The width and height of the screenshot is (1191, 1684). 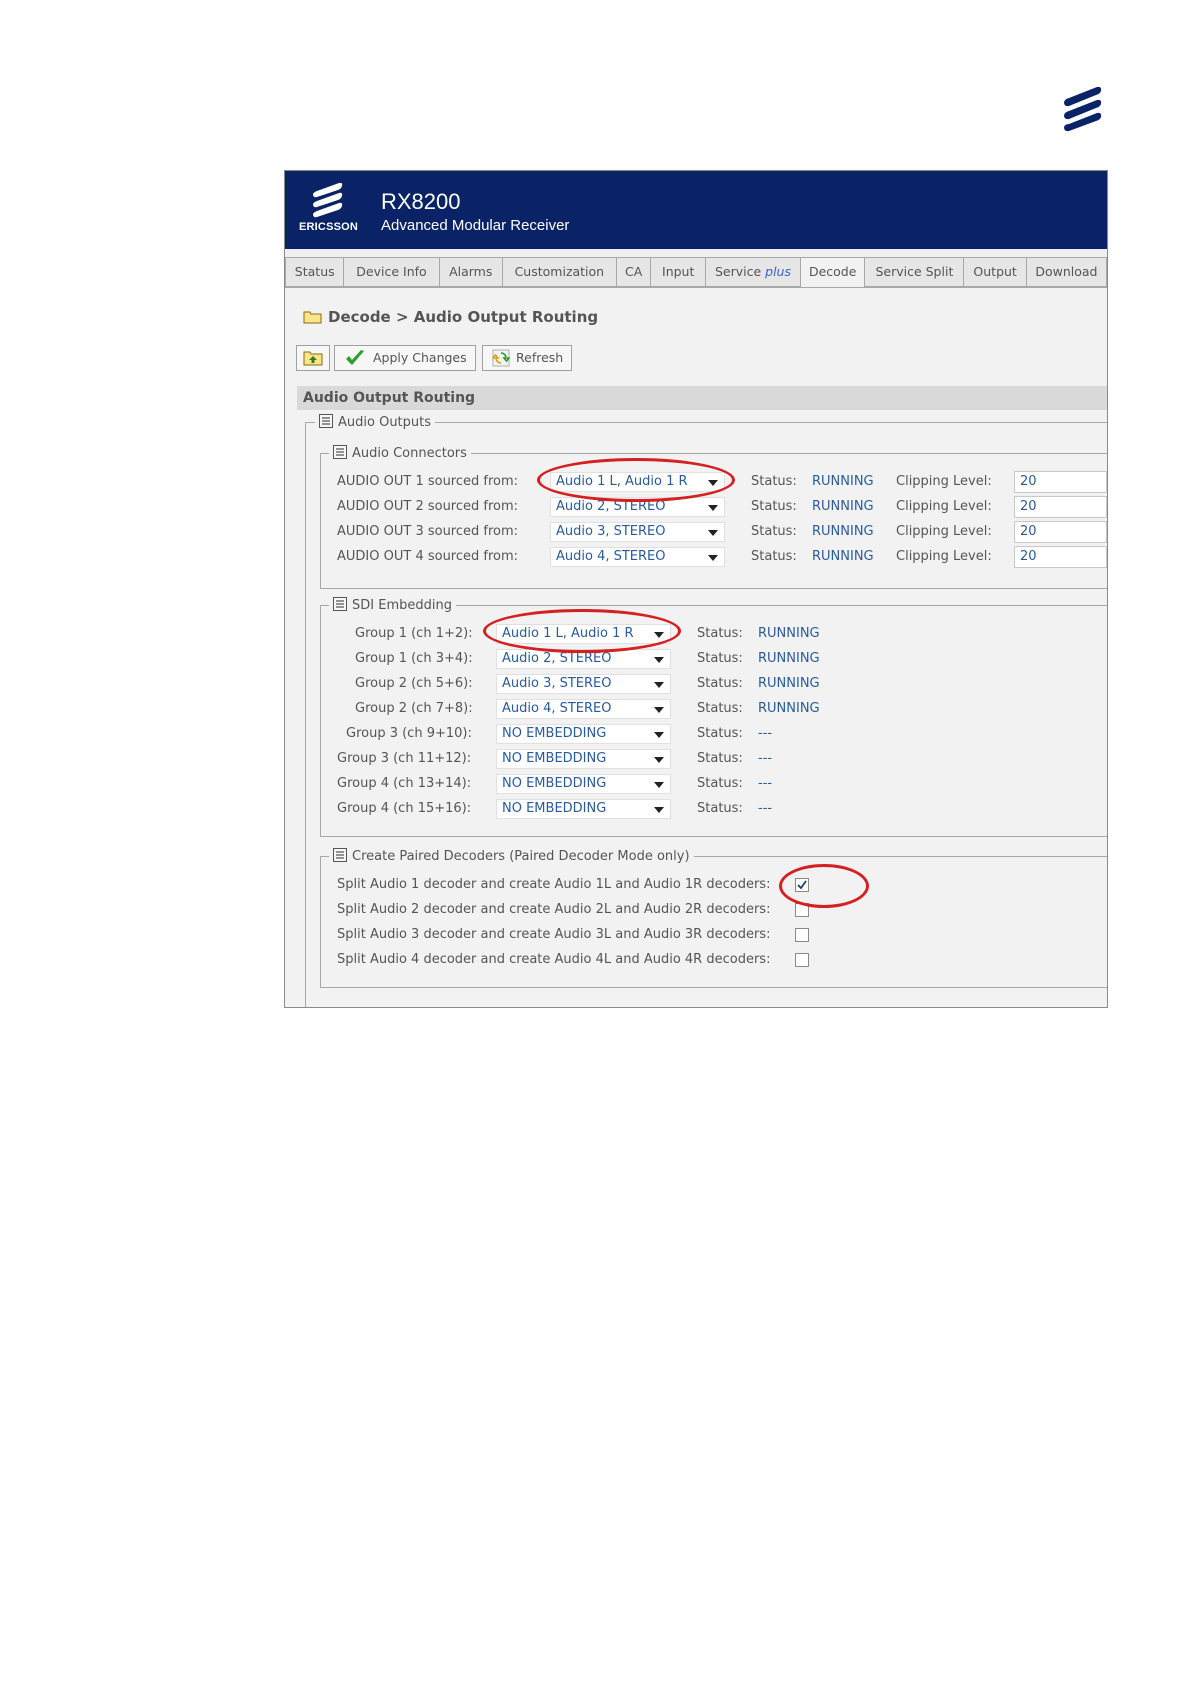 I want to click on sdi-embedding-legend: SDI Embedding, so click(x=392, y=605).